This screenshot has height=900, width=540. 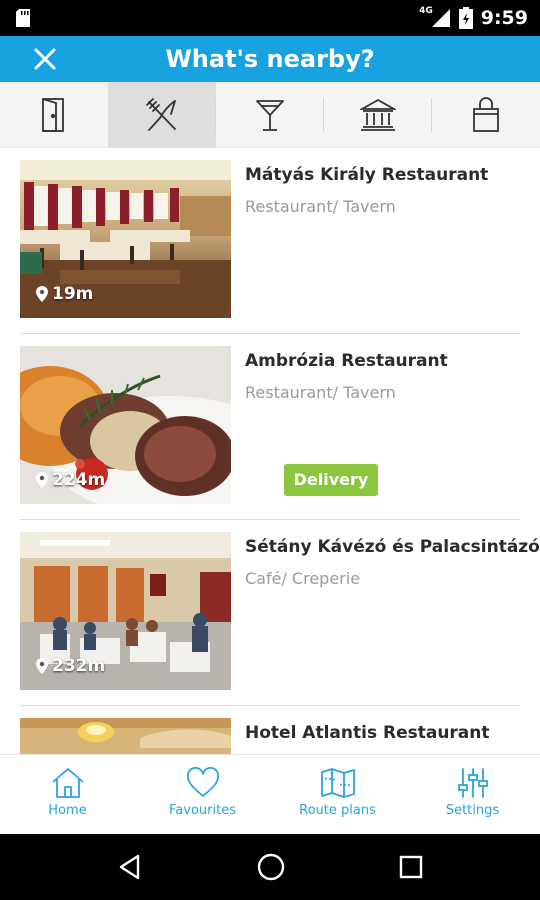 I want to click on app-bar: What's nearby?, so click(x=270, y=59).